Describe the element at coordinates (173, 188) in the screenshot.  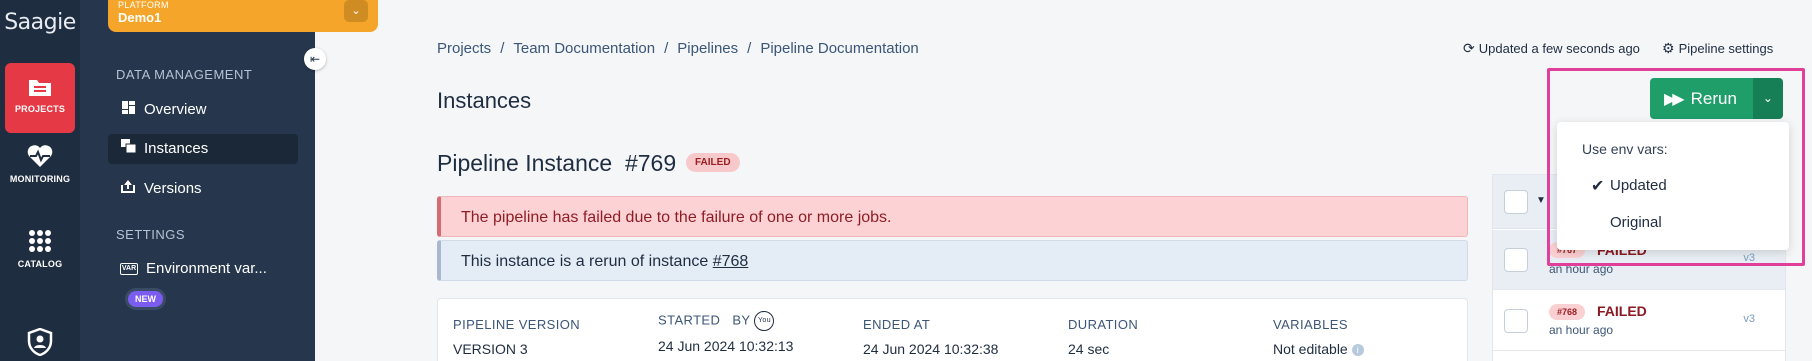
I see `sidebar-label-versions: Versions` at that location.